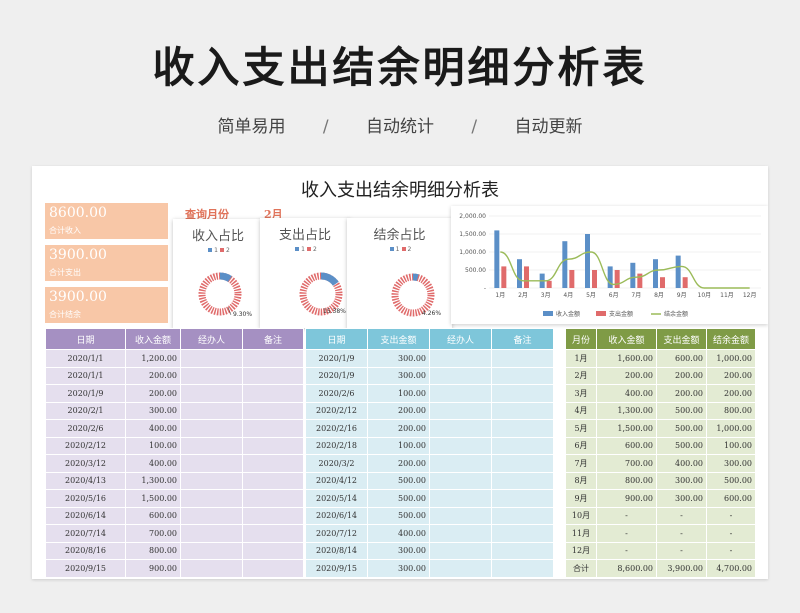 The width and height of the screenshot is (800, 613). I want to click on table-row: 2020/2/16 200.00, so click(429, 428).